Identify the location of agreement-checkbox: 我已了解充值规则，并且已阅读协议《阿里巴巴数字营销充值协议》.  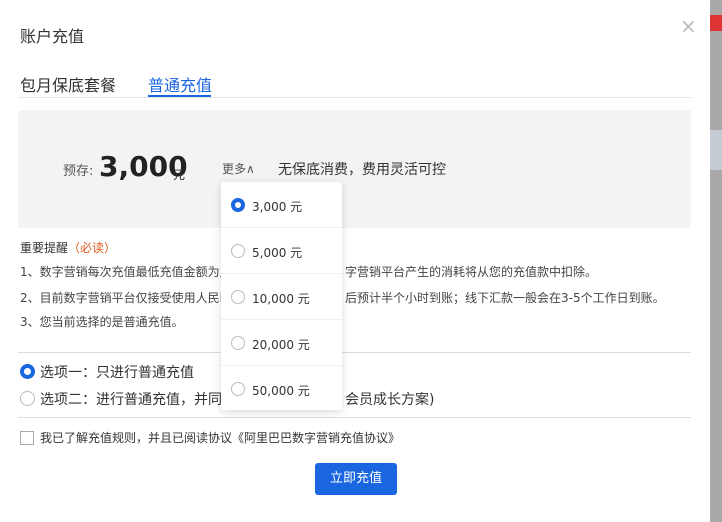
(210, 437).